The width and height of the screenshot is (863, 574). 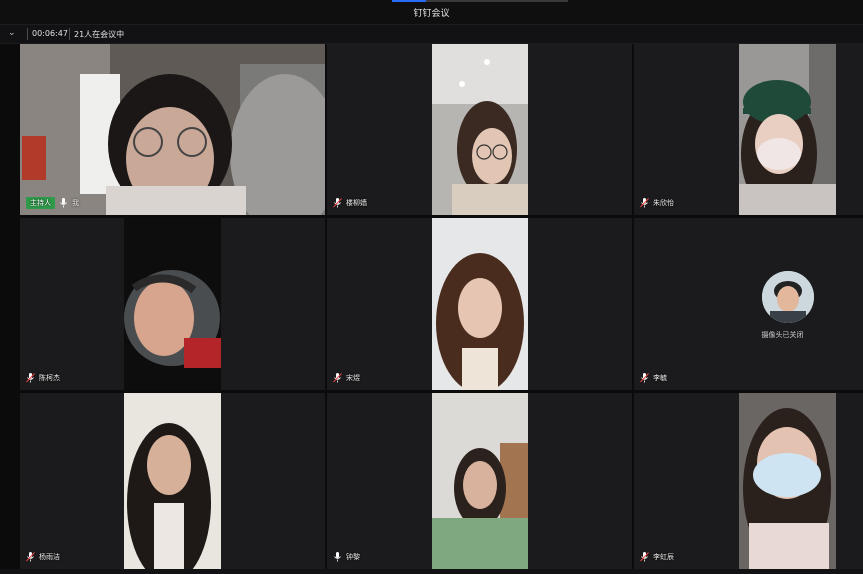 I want to click on participant-label: 李毓, so click(x=653, y=378).